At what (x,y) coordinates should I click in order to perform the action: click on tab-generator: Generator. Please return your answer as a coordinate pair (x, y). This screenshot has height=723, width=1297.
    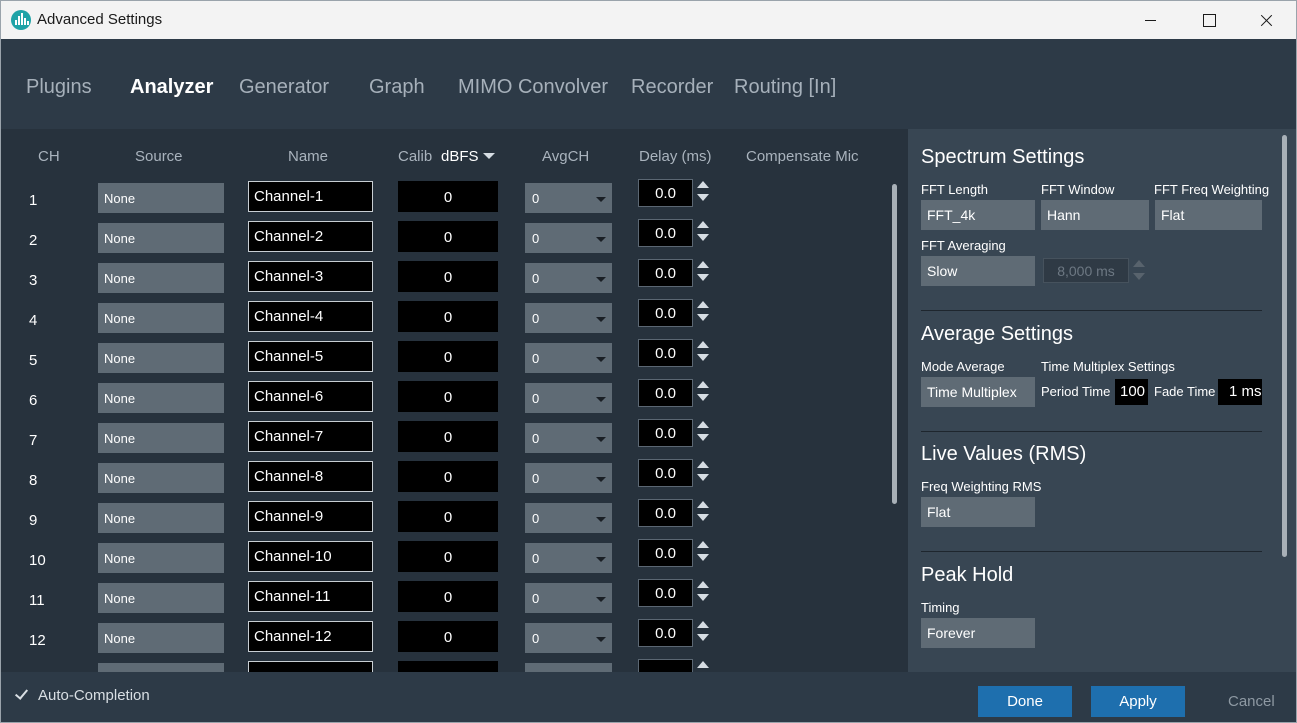
    Looking at the image, I should click on (284, 87).